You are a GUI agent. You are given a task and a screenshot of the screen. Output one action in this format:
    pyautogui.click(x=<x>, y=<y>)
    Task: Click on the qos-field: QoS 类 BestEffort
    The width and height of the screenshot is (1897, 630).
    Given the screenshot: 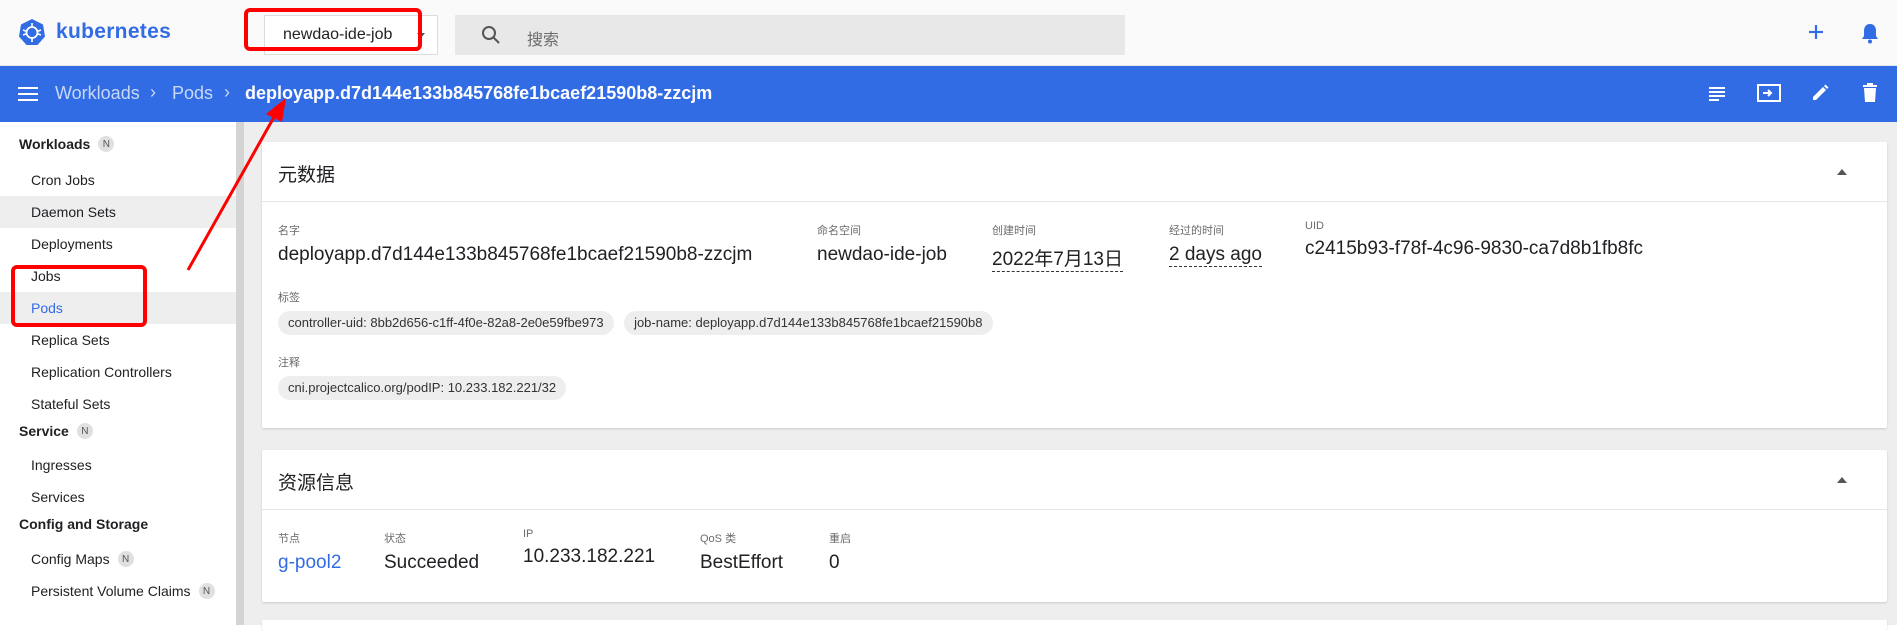 What is the action you would take?
    pyautogui.click(x=741, y=552)
    